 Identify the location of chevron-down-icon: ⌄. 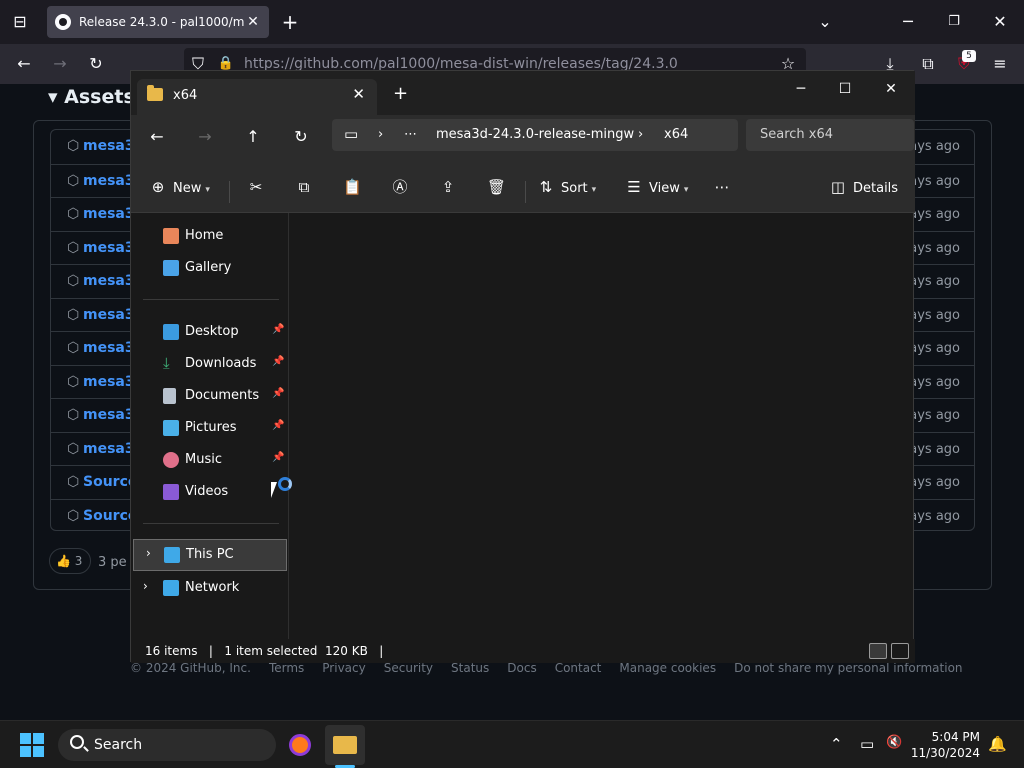
(825, 22).